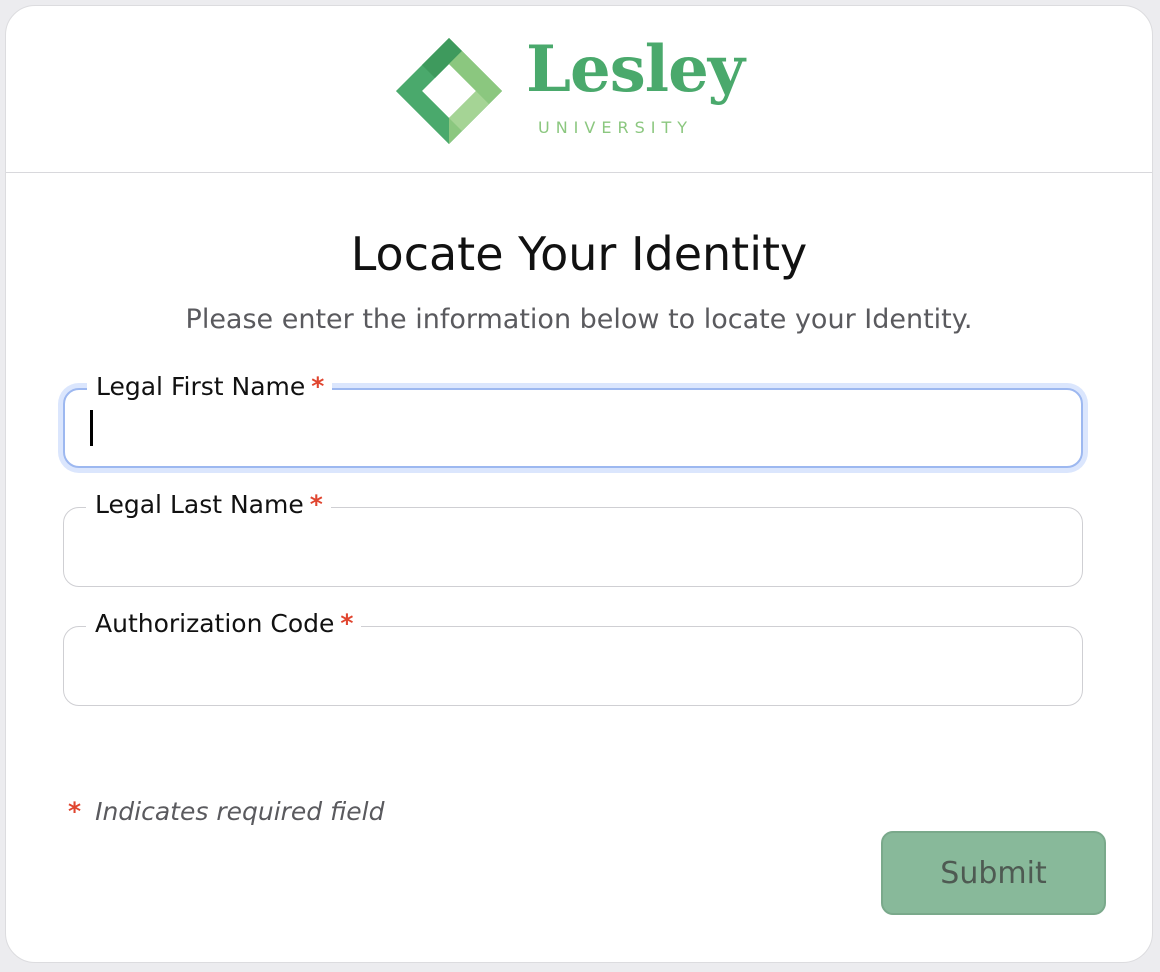  Describe the element at coordinates (226, 811) in the screenshot. I see `required-field-note: * Indicates required field` at that location.